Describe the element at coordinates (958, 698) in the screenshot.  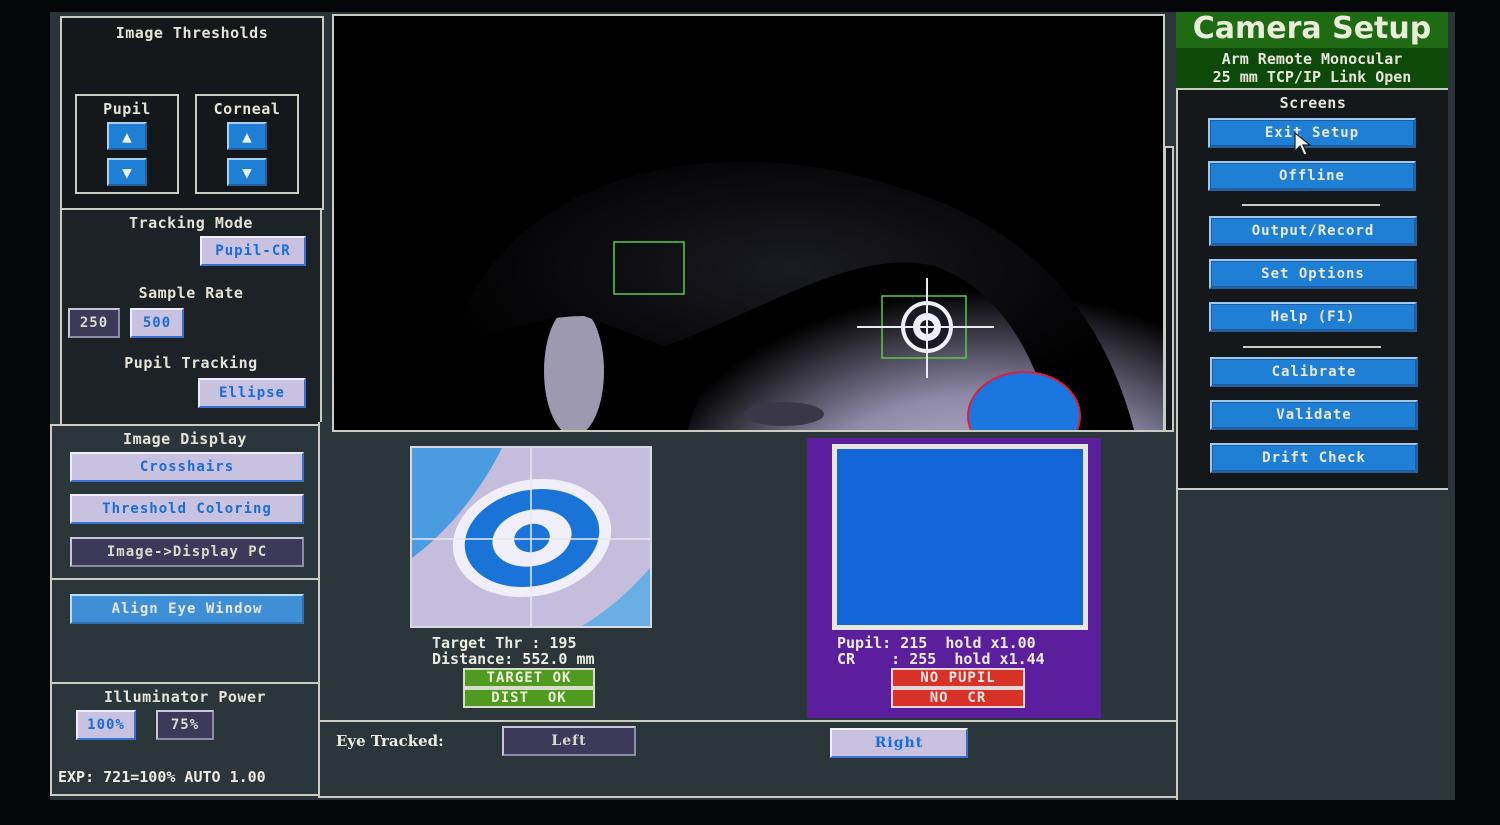
I see `no-cr-status: NO CR` at that location.